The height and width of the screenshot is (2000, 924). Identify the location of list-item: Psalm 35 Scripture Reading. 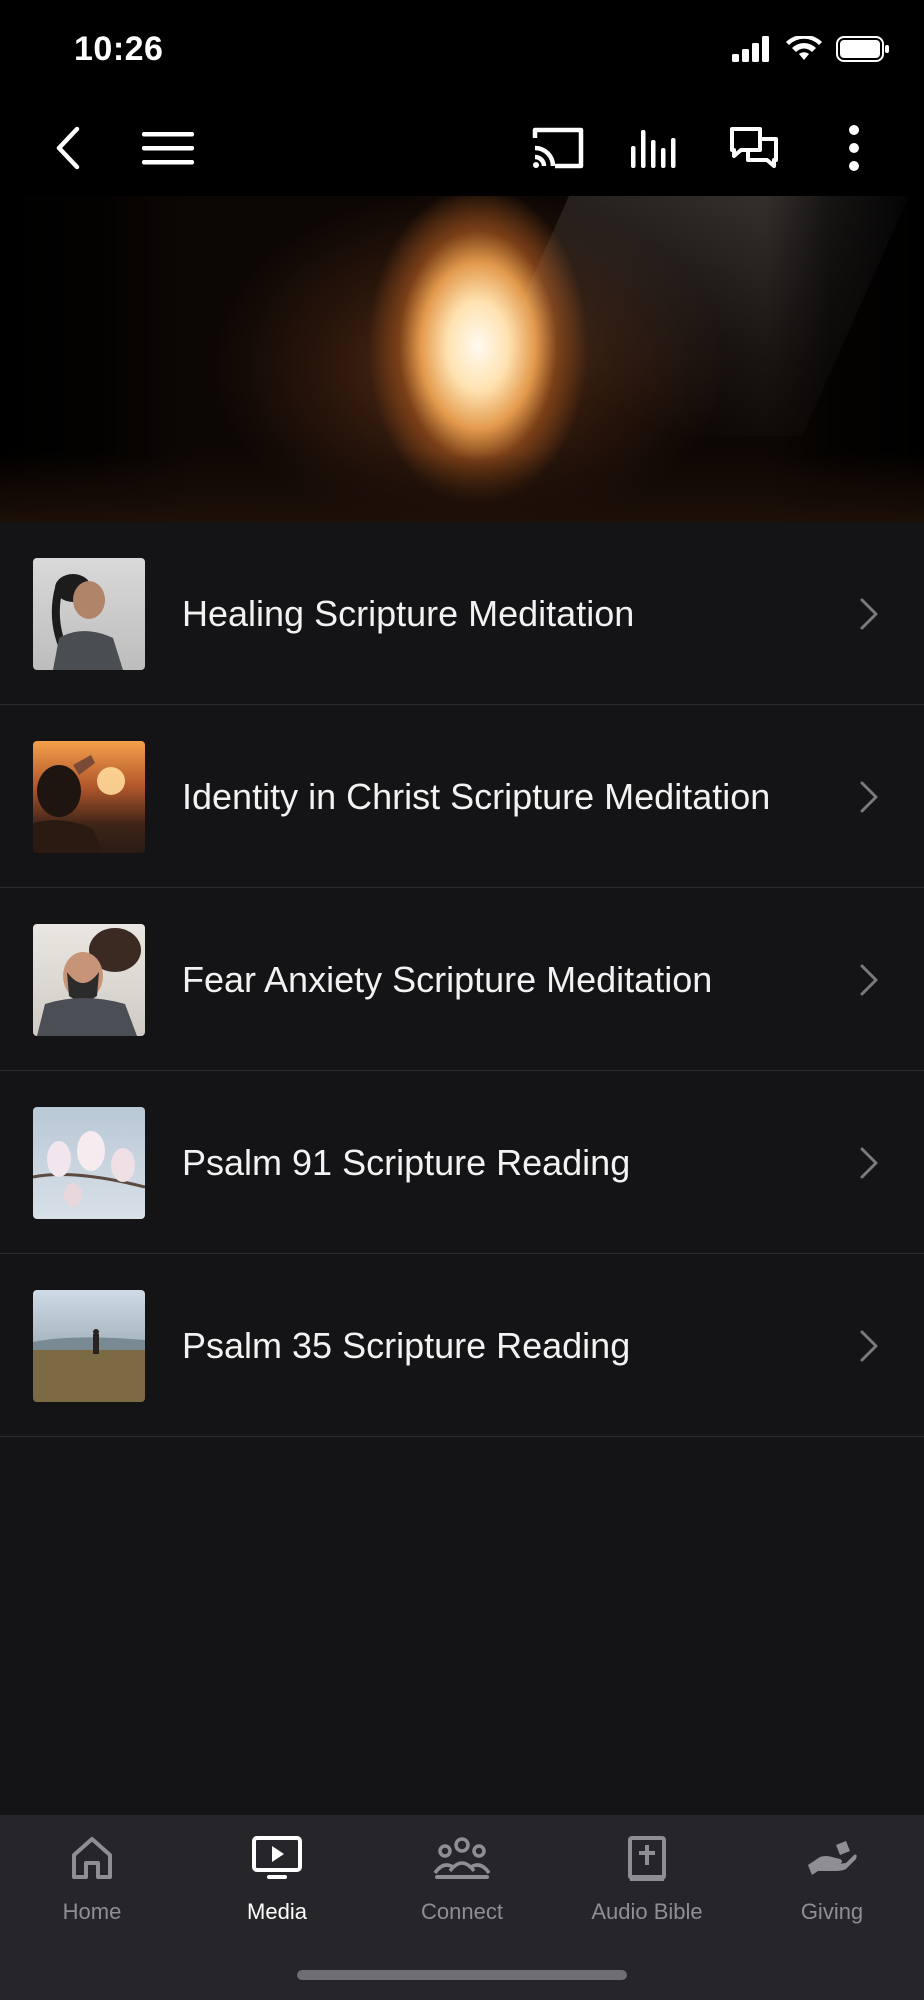
(462, 1345).